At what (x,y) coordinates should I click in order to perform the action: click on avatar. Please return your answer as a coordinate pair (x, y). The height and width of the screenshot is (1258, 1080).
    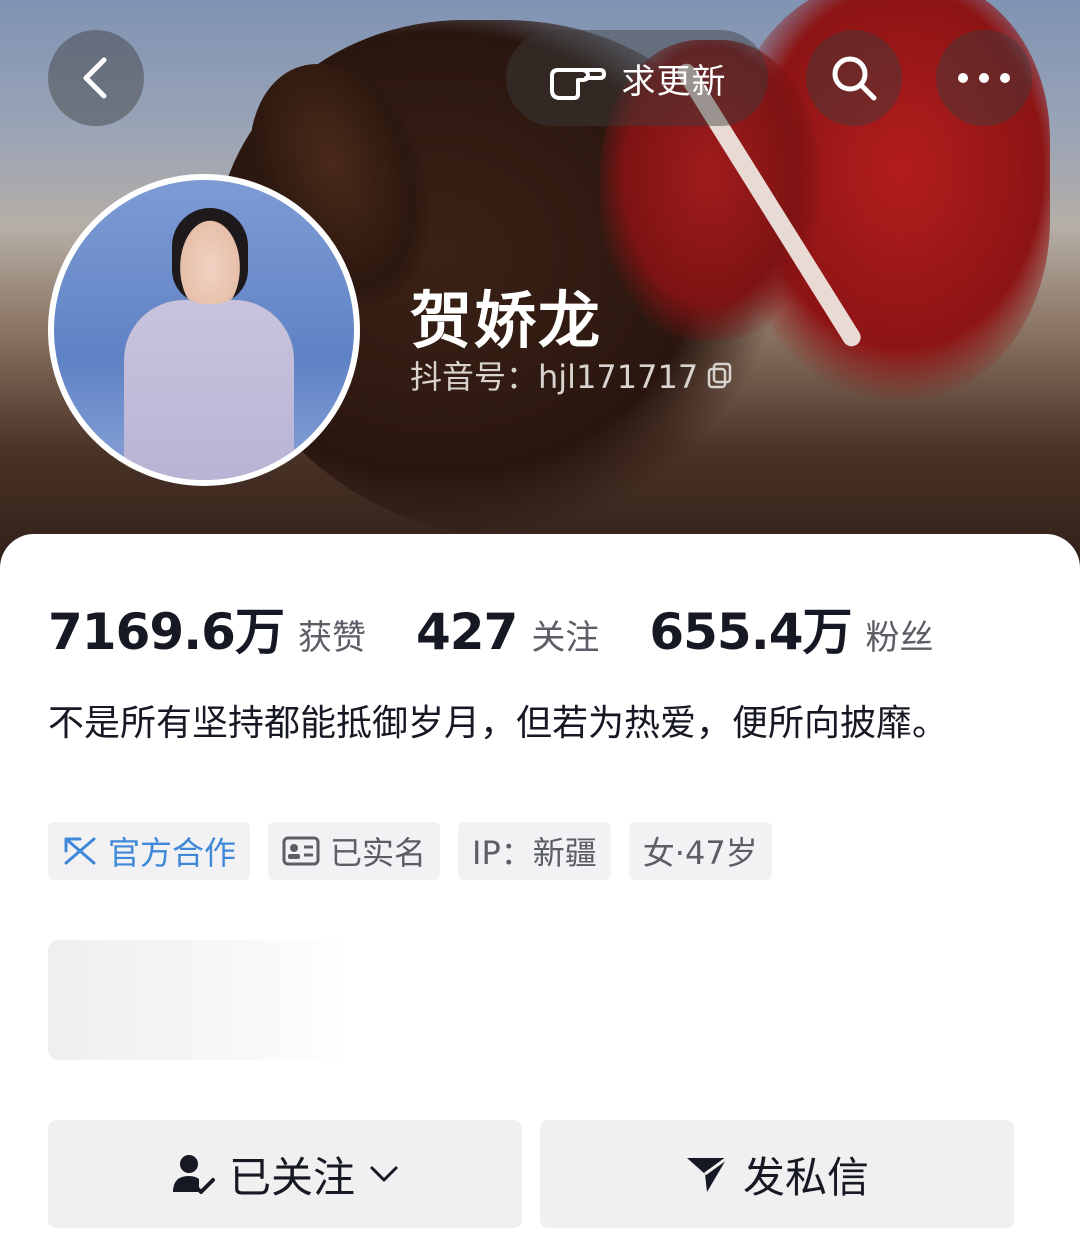
    Looking at the image, I should click on (204, 330).